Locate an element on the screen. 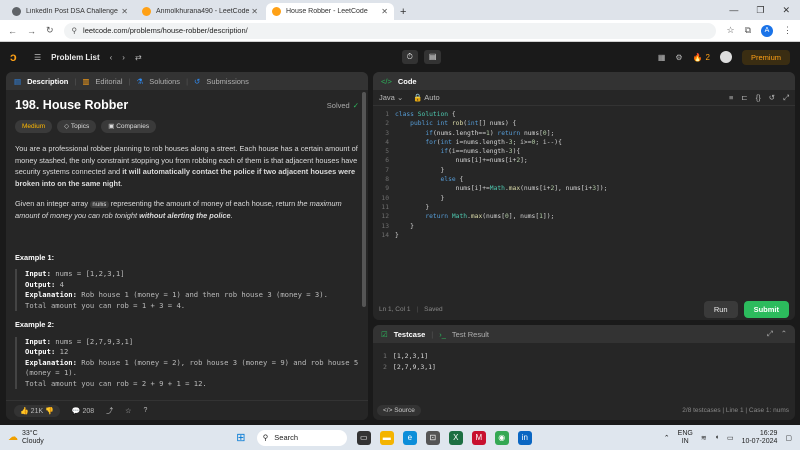 Image resolution: width=800 pixels, height=450 pixels. task-view-icon: ▭ is located at coordinates (363, 437).